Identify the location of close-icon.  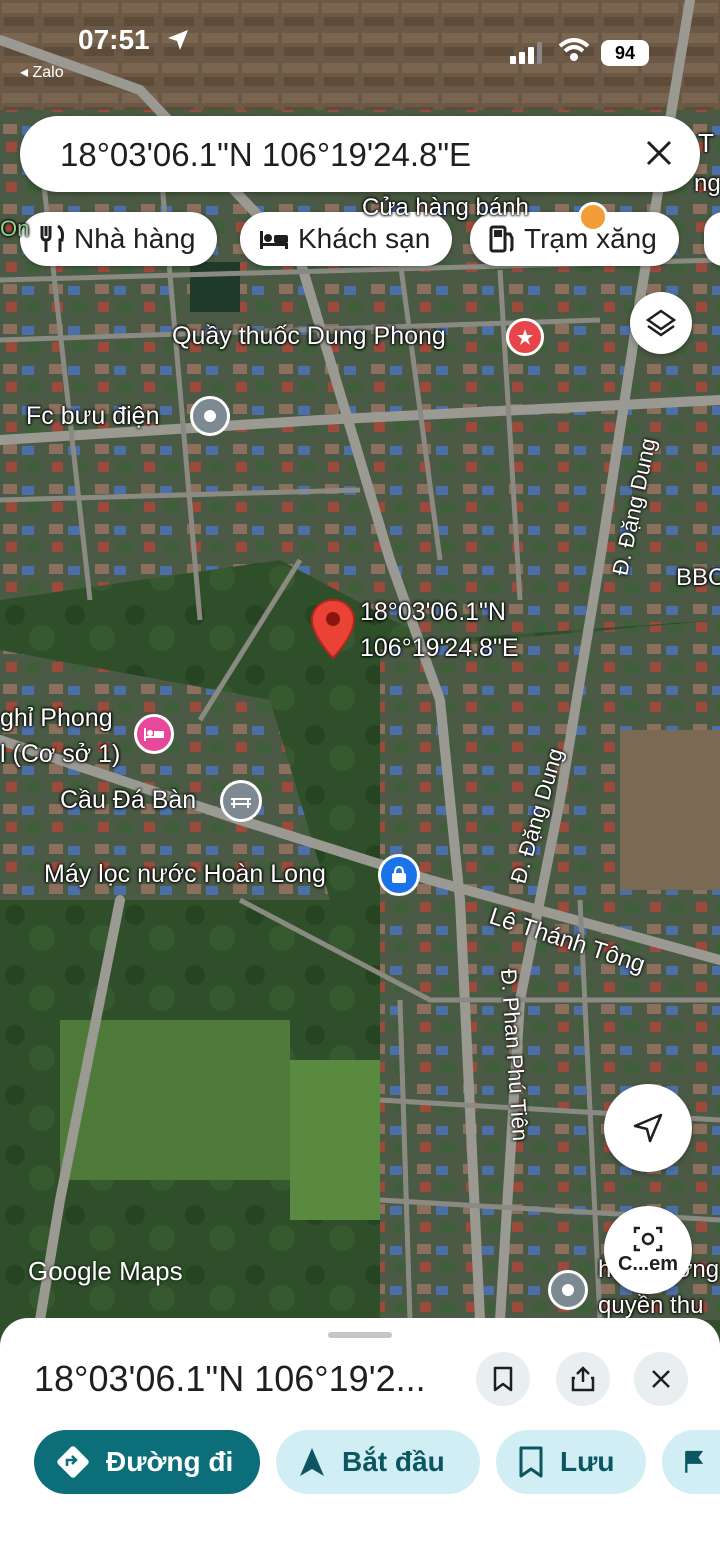
(661, 1379).